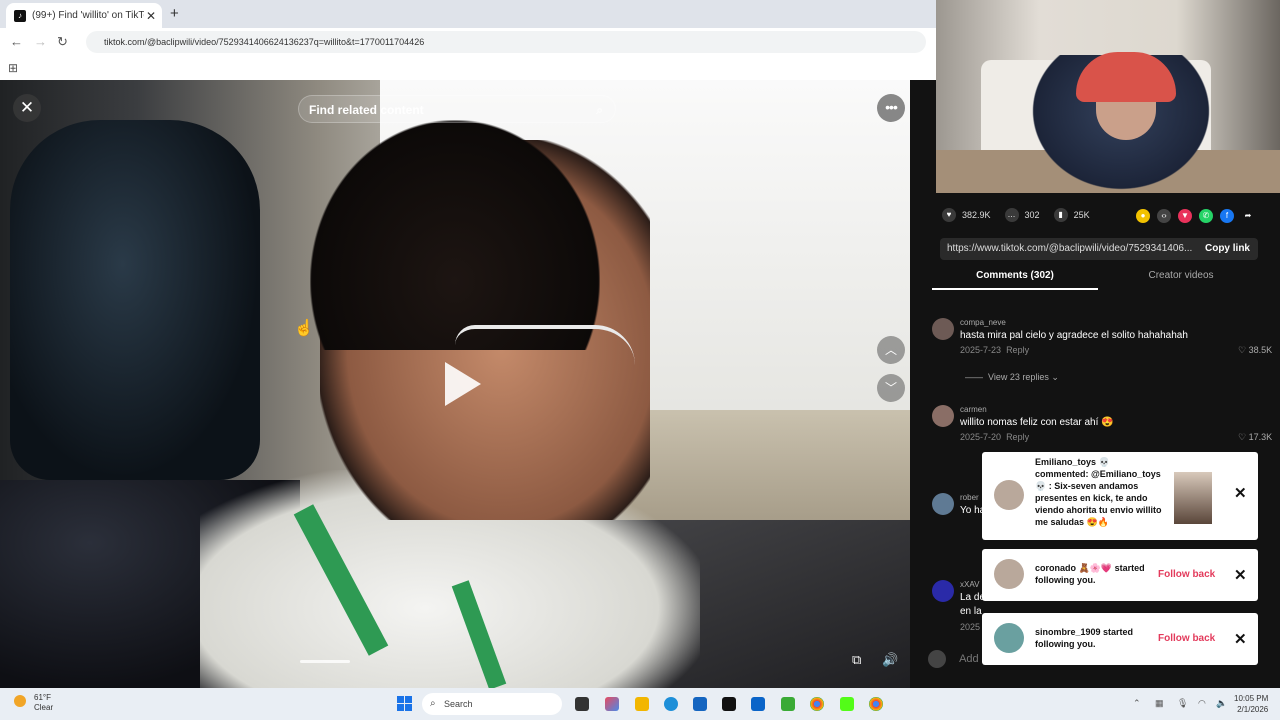  Describe the element at coordinates (969, 584) in the screenshot. I see `comment-username: xXAV` at that location.